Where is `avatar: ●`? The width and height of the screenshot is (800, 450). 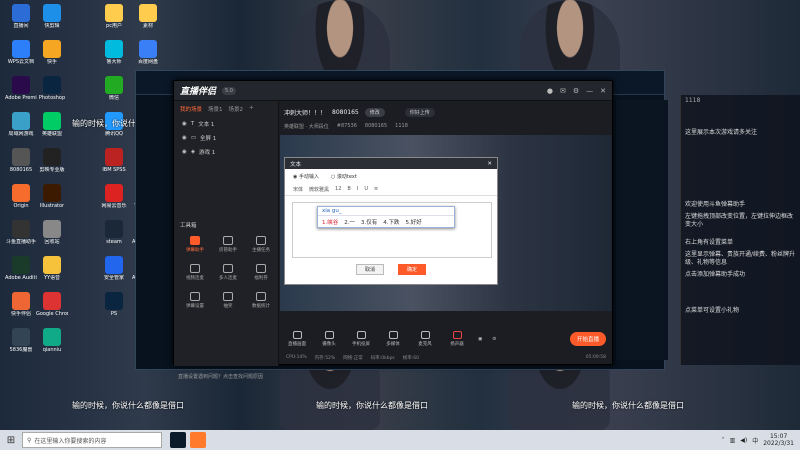
avatar: ● is located at coordinates (550, 91).